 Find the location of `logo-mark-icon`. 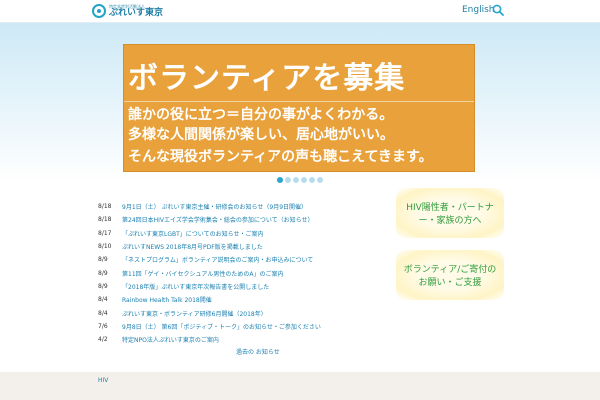

logo-mark-icon is located at coordinates (99, 11).